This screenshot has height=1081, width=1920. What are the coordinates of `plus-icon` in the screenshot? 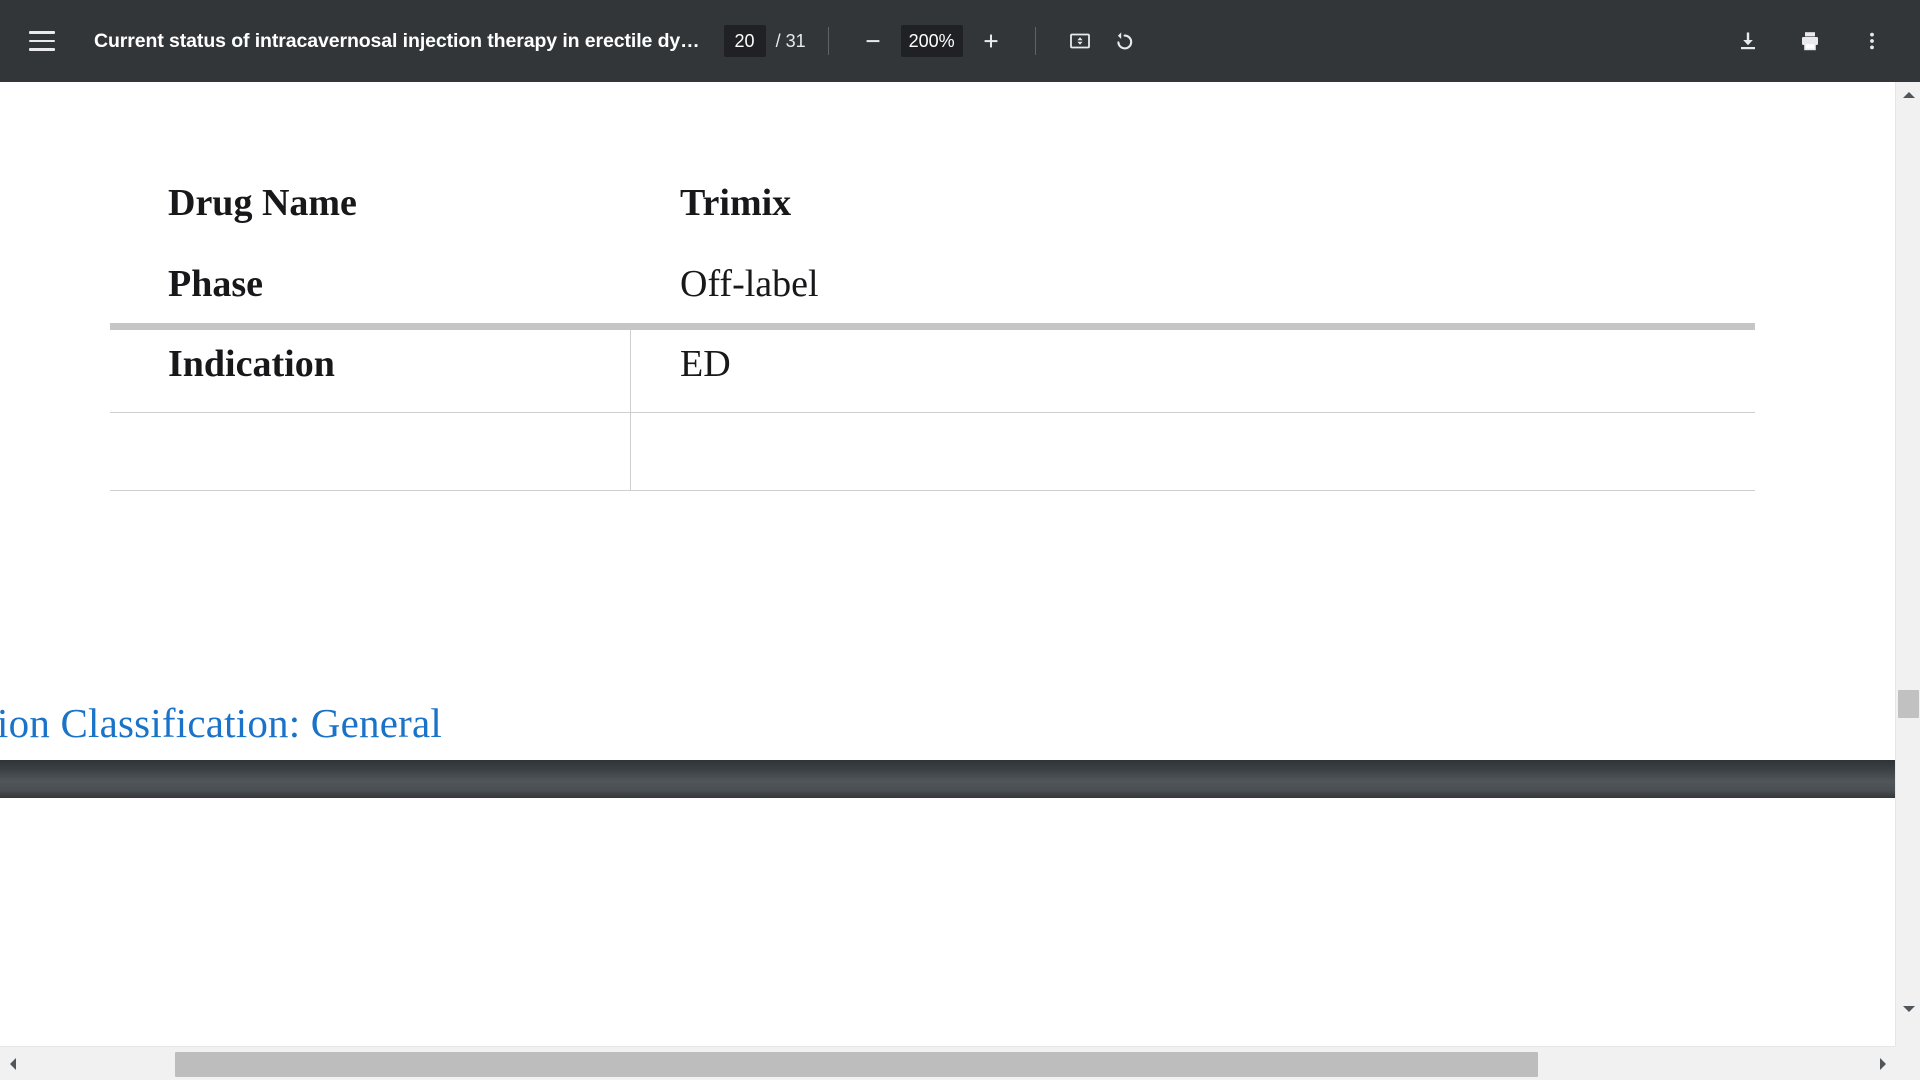 It's located at (991, 41).